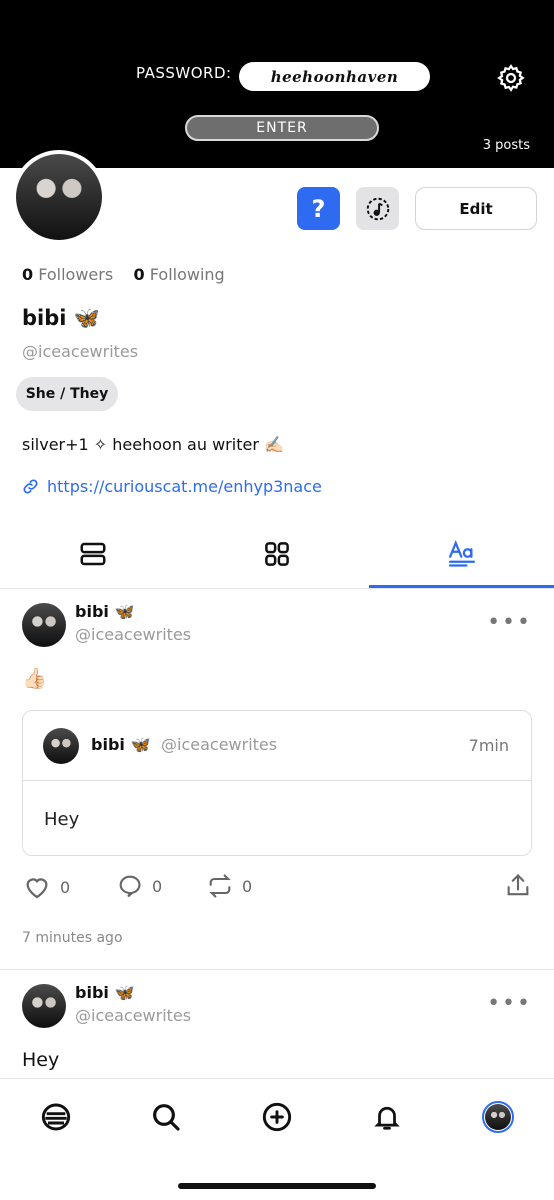  I want to click on add-circle-icon, so click(277, 1117).